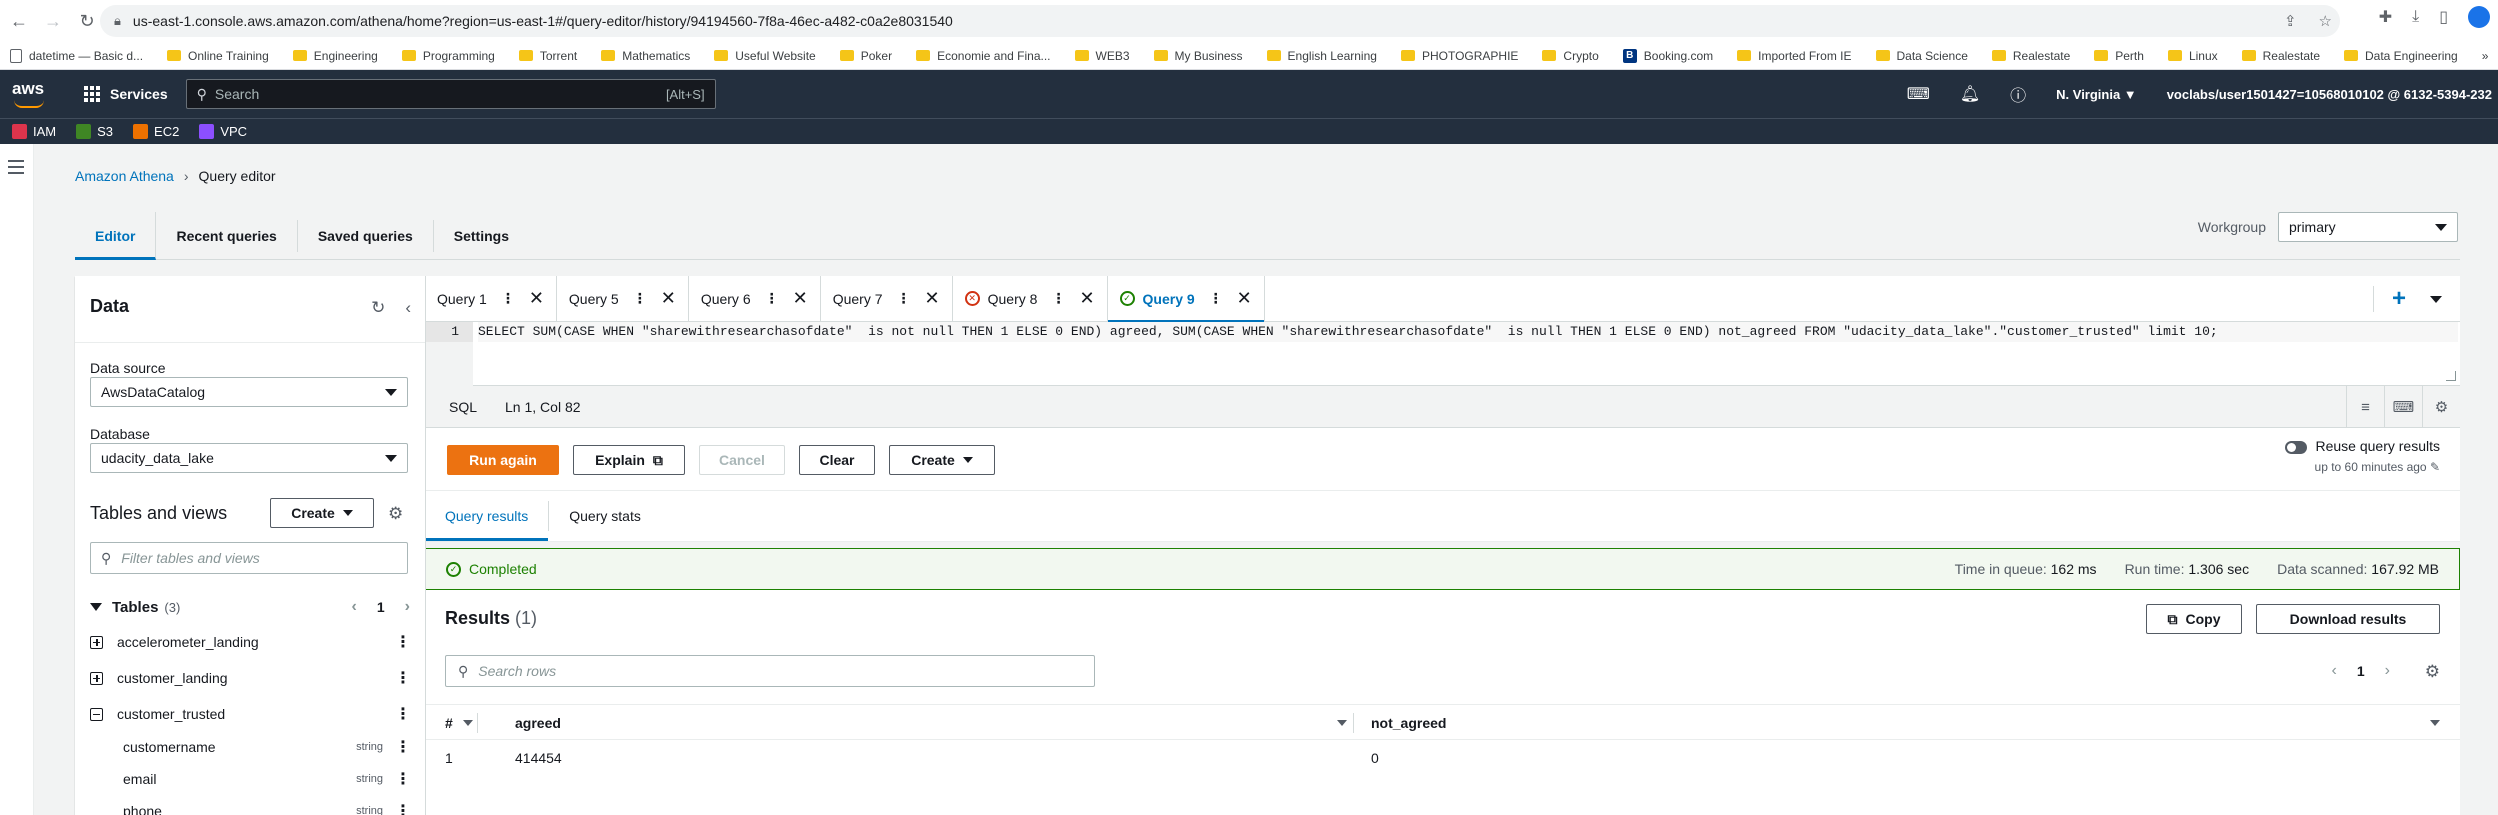 This screenshot has width=2498, height=815. Describe the element at coordinates (547, 56) in the screenshot. I see `bookmark-item: Torrent` at that location.